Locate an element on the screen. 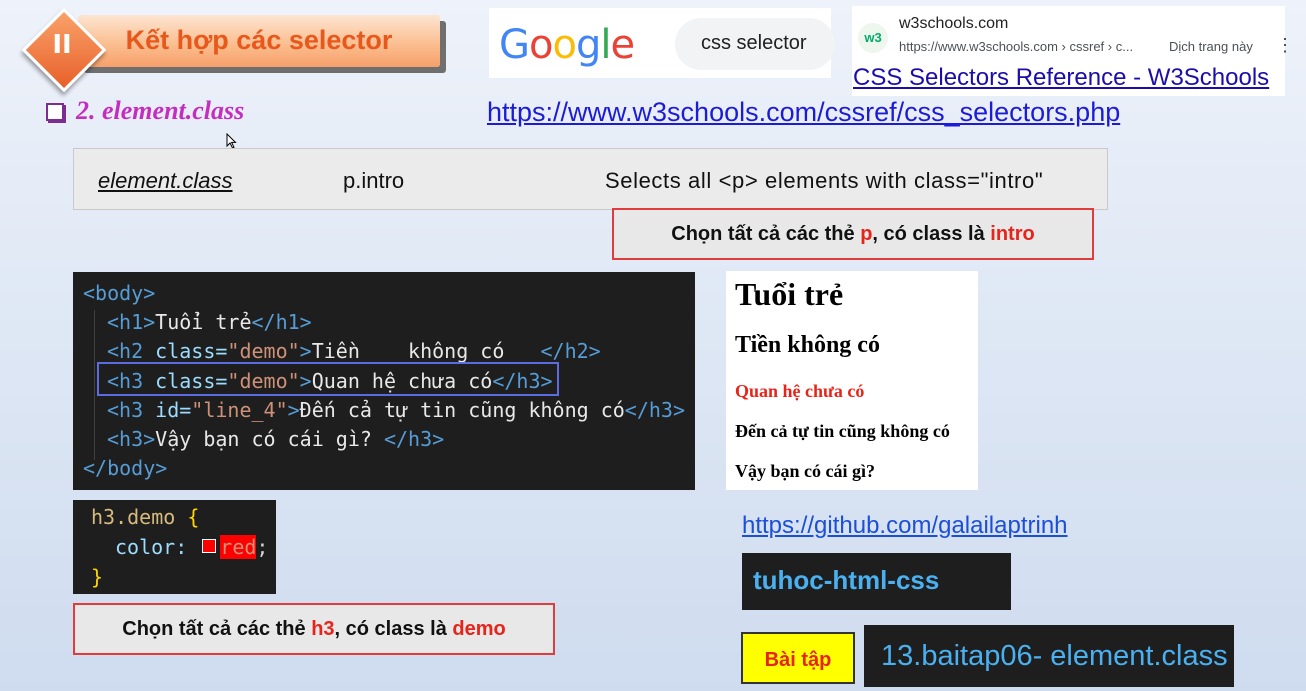 The height and width of the screenshot is (691, 1306). google-logo: Google is located at coordinates (567, 45).